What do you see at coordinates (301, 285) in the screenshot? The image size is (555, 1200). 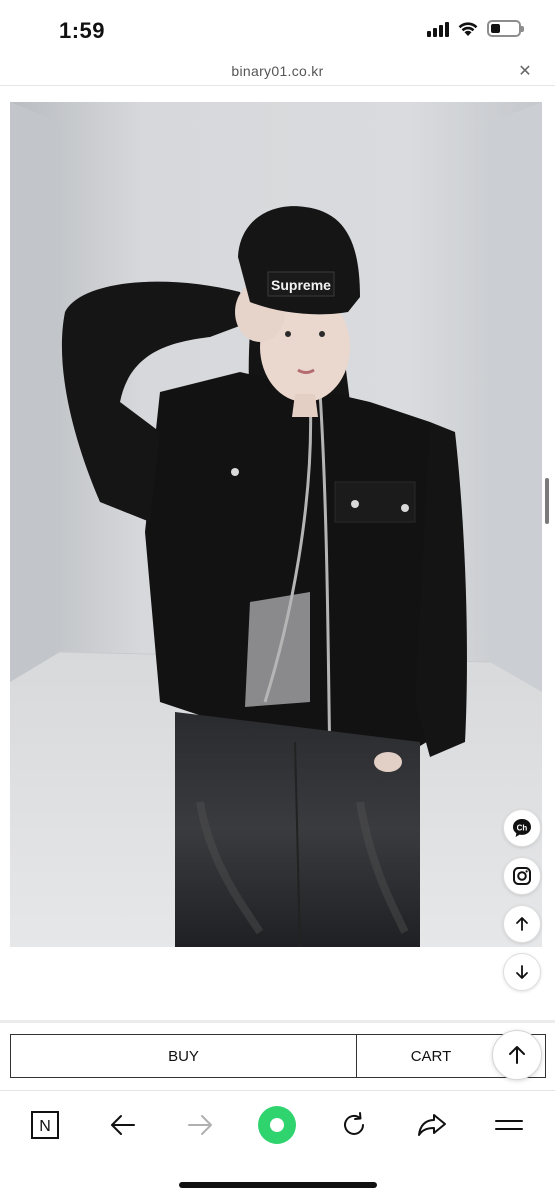 I see `beanie-logo-text: Supreme` at bounding box center [301, 285].